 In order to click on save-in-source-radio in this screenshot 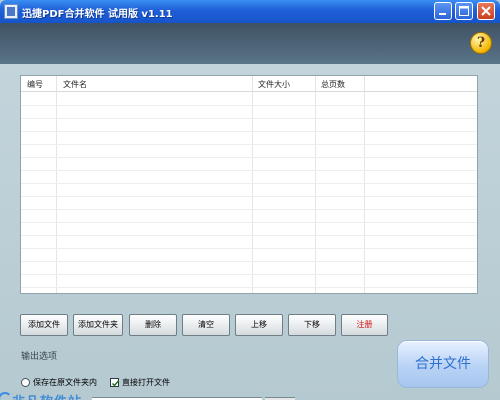, I will do `click(25, 382)`.